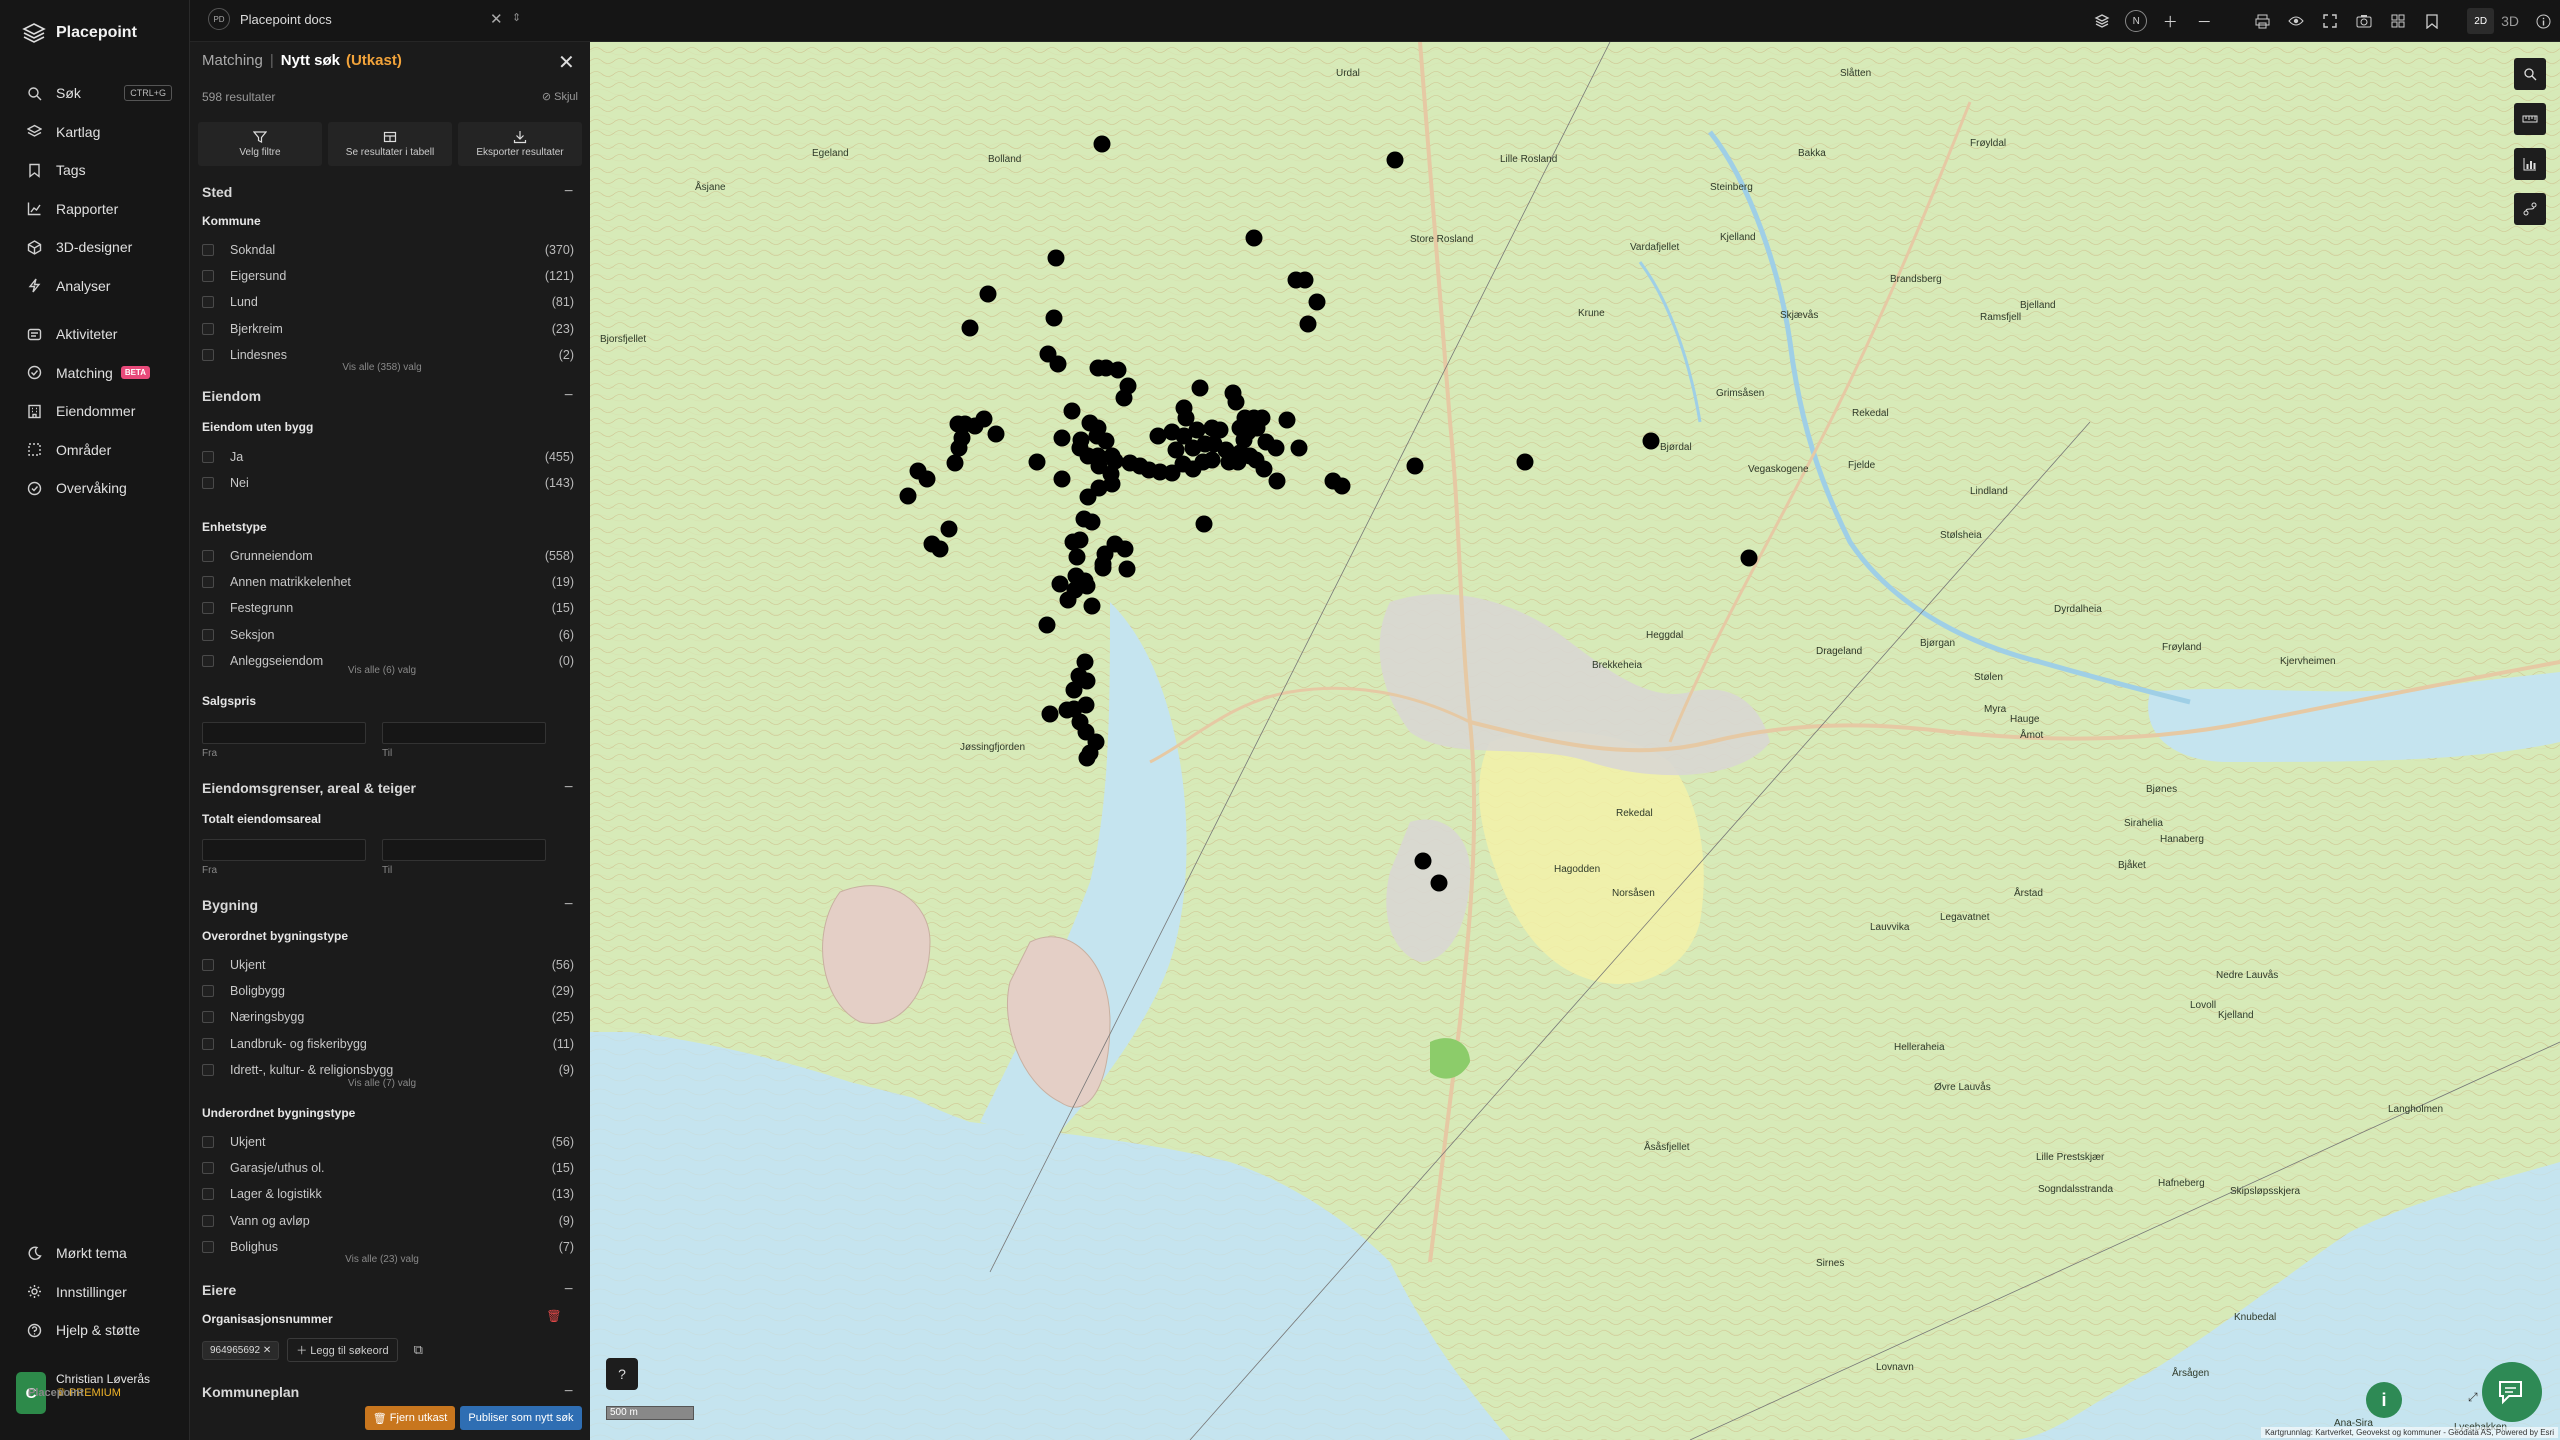 The height and width of the screenshot is (1440, 2560). What do you see at coordinates (382, 670) in the screenshot?
I see `enhetstype-show-all-link: Vis alle (6) valg` at bounding box center [382, 670].